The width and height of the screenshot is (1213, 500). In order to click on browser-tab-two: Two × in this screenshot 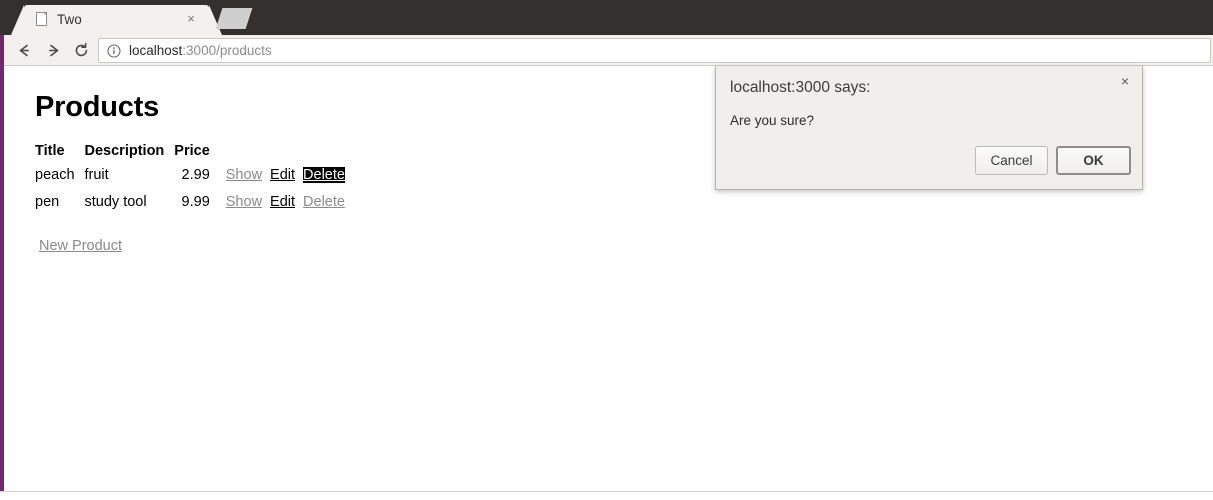, I will do `click(116, 20)`.